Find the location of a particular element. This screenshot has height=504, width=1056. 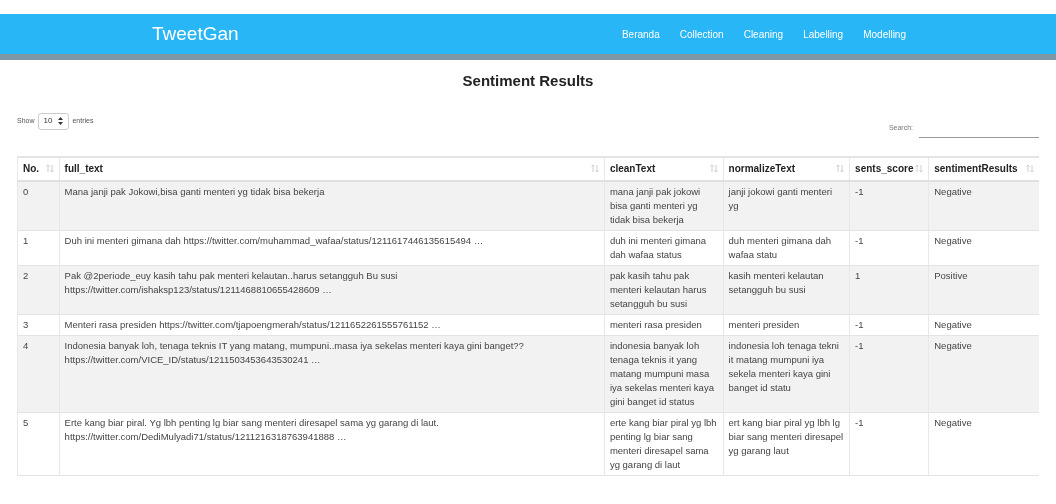

table-cell: Positive is located at coordinates (983, 289).